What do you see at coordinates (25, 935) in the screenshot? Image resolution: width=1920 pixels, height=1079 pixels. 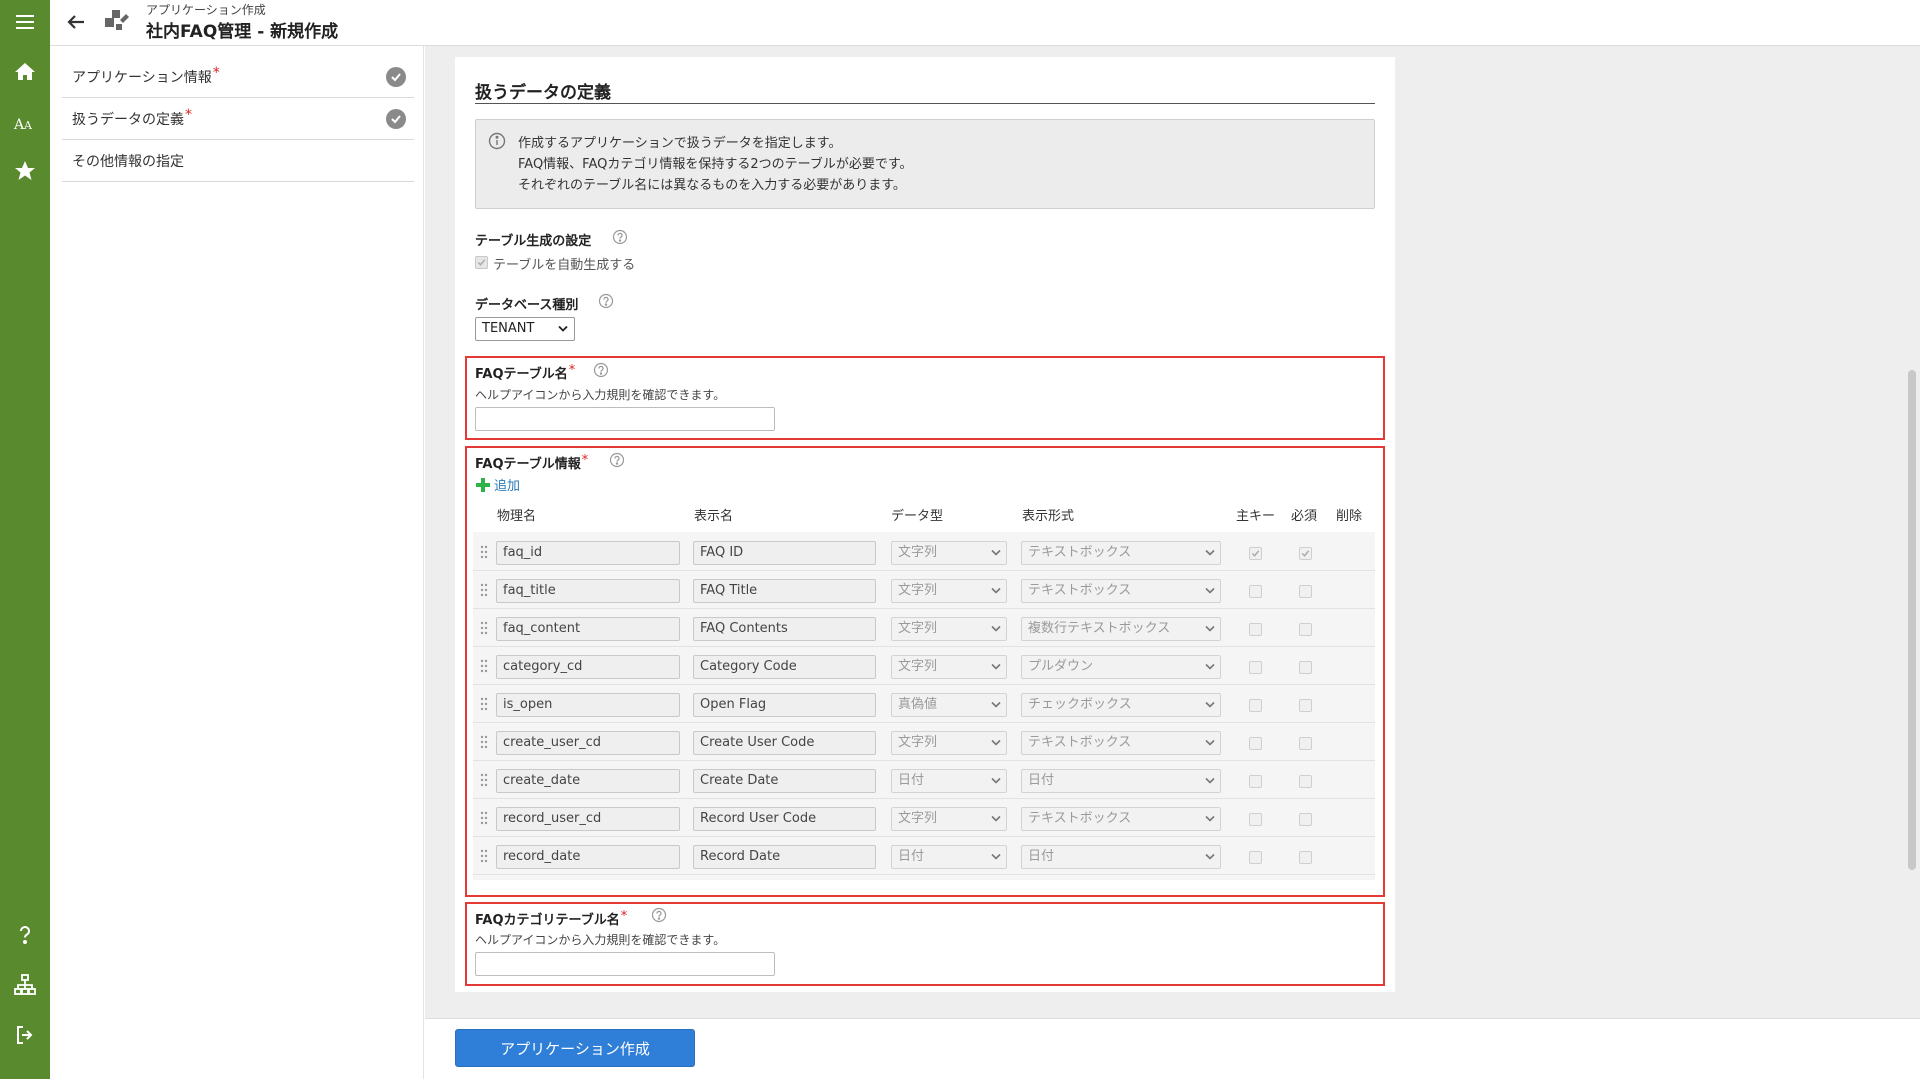 I see `help-question-icon` at bounding box center [25, 935].